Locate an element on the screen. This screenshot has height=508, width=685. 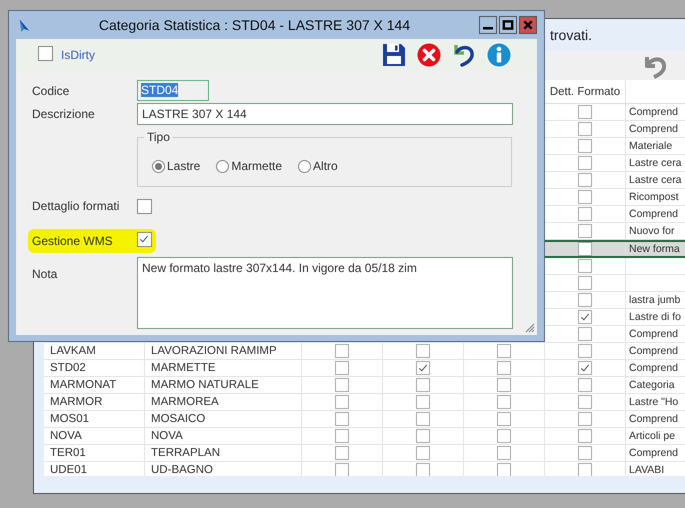
minimize-icon is located at coordinates (488, 28).